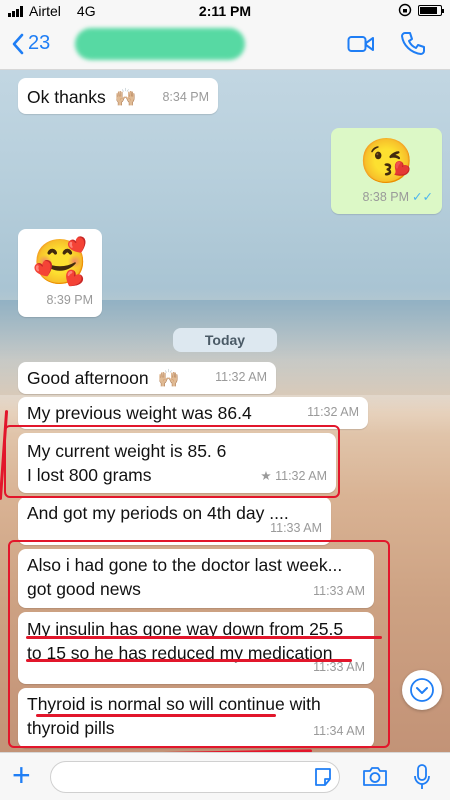  What do you see at coordinates (69, 300) in the screenshot?
I see `message-time: 8:39 PM` at bounding box center [69, 300].